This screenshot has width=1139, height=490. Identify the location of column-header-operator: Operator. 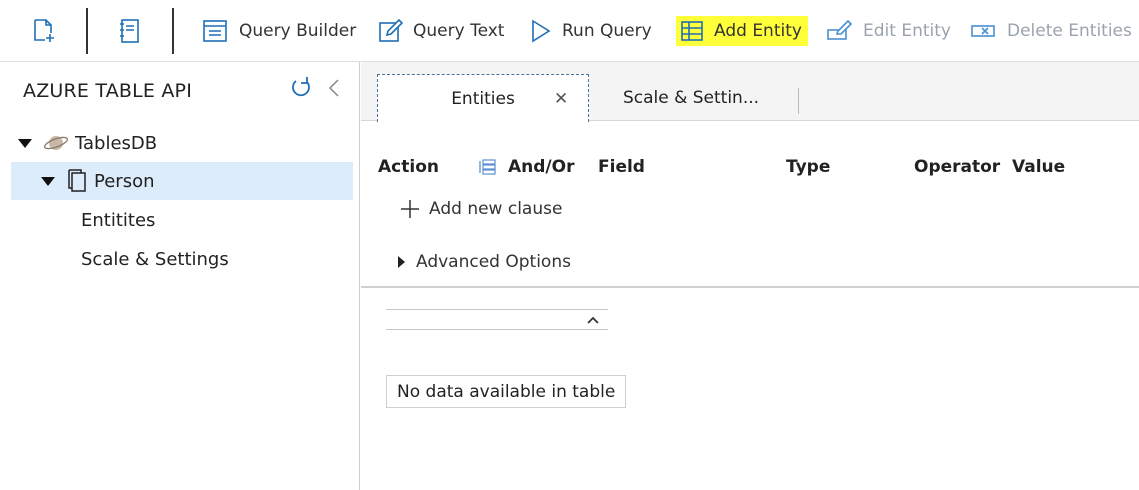
(957, 167).